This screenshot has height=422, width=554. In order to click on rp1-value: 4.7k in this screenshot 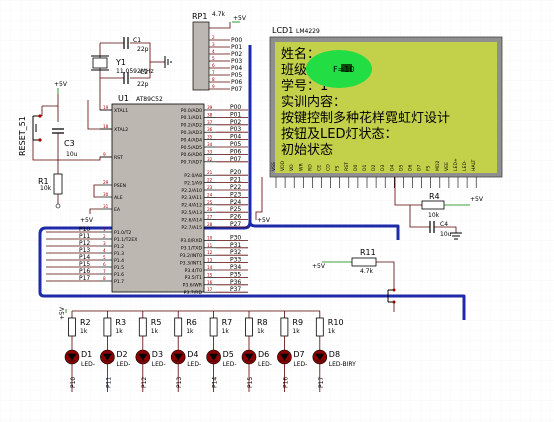, I will do `click(219, 14)`.